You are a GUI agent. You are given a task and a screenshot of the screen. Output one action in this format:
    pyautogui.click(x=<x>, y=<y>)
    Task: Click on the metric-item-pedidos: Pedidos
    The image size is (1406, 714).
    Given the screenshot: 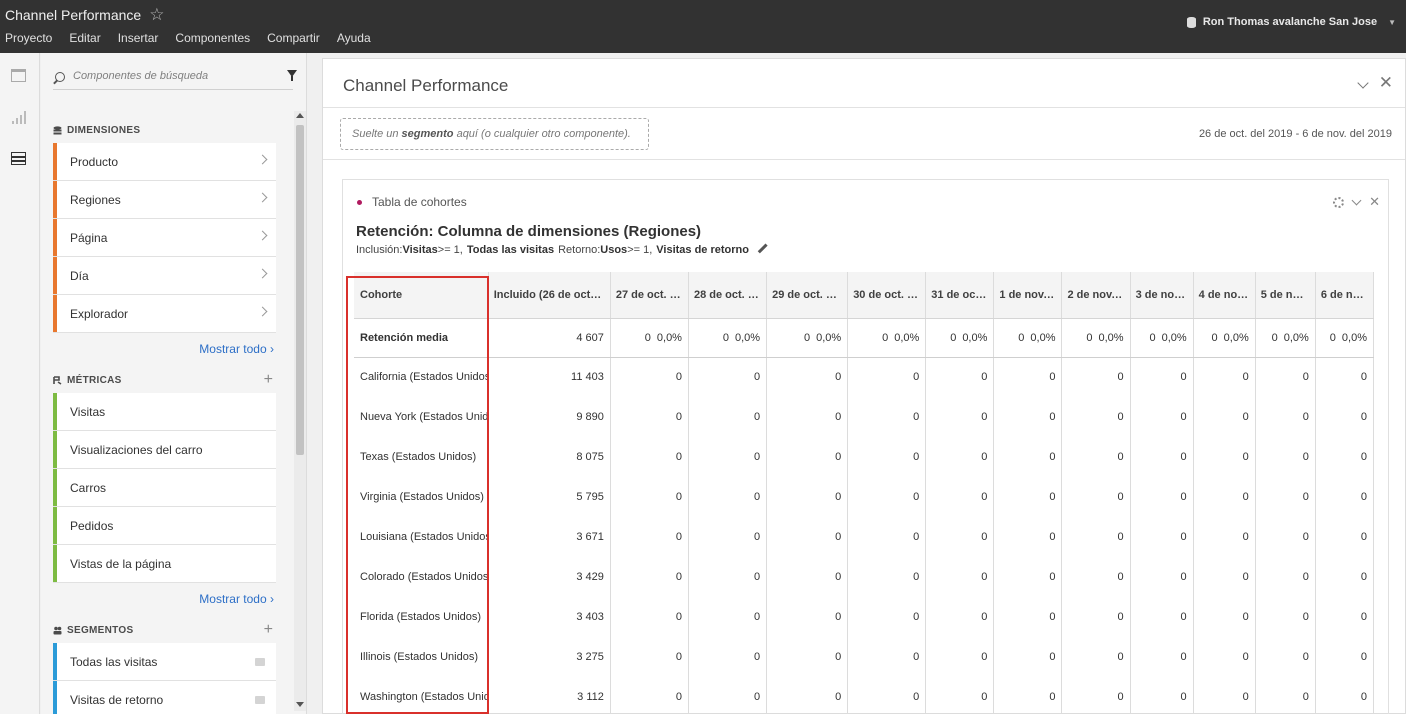 What is the action you would take?
    pyautogui.click(x=164, y=526)
    